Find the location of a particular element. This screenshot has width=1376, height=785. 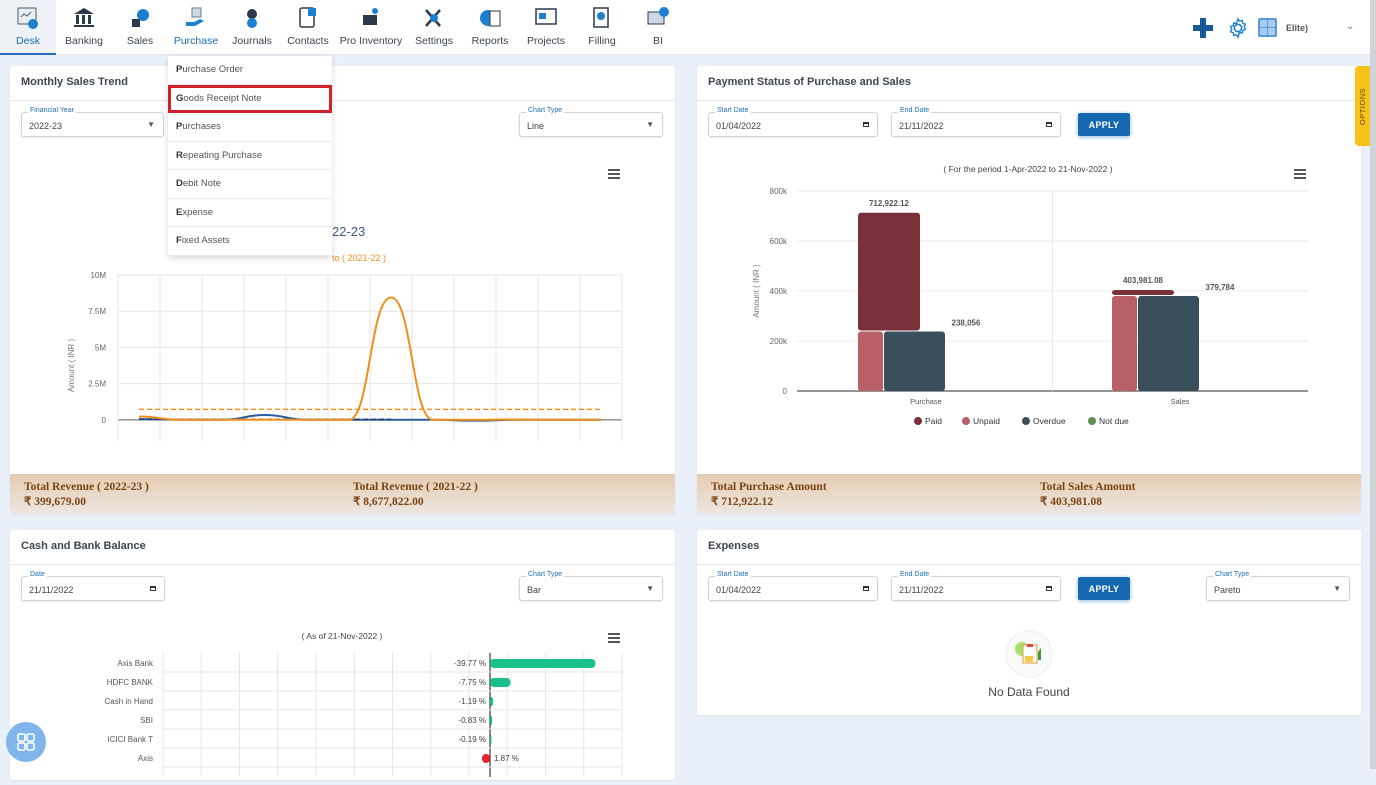

add-icon is located at coordinates (1203, 28).